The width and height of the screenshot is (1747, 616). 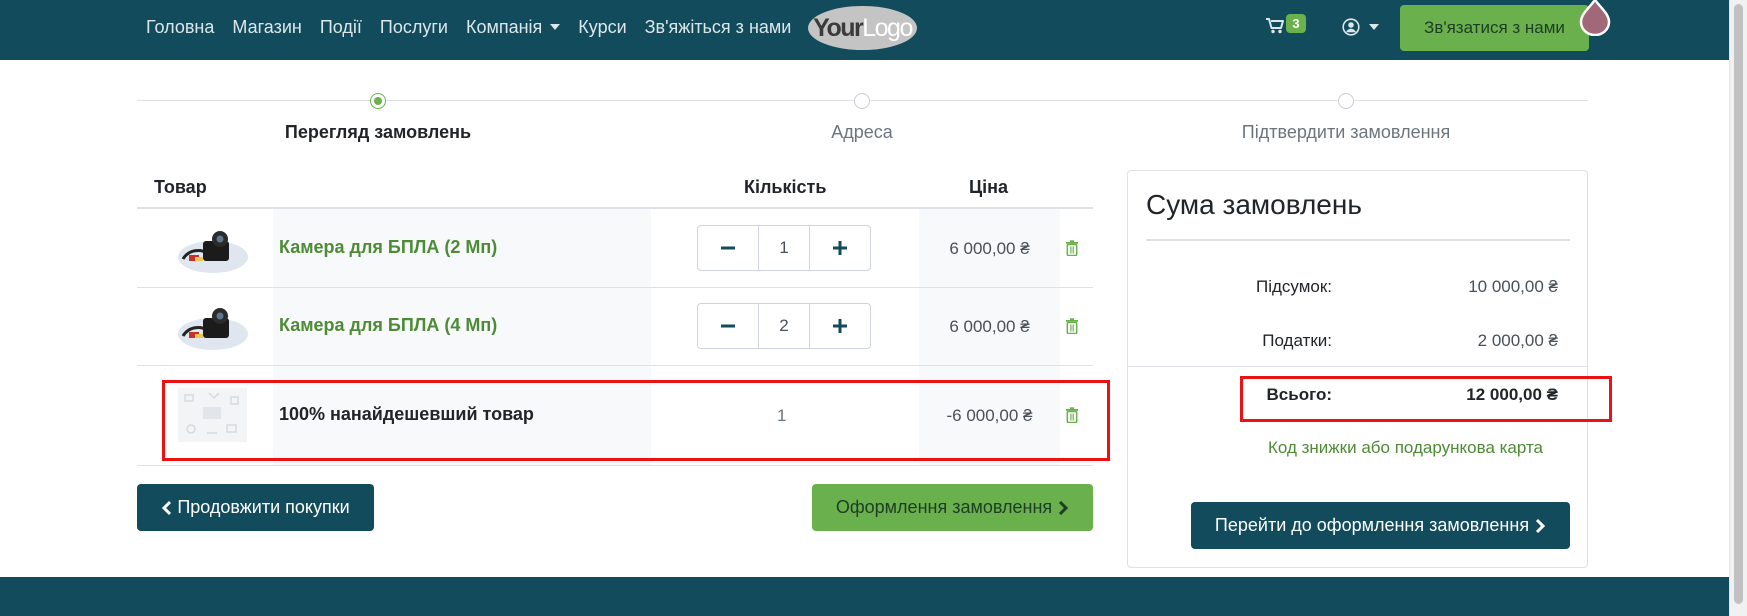 I want to click on quantity-input: 1, so click(x=784, y=248).